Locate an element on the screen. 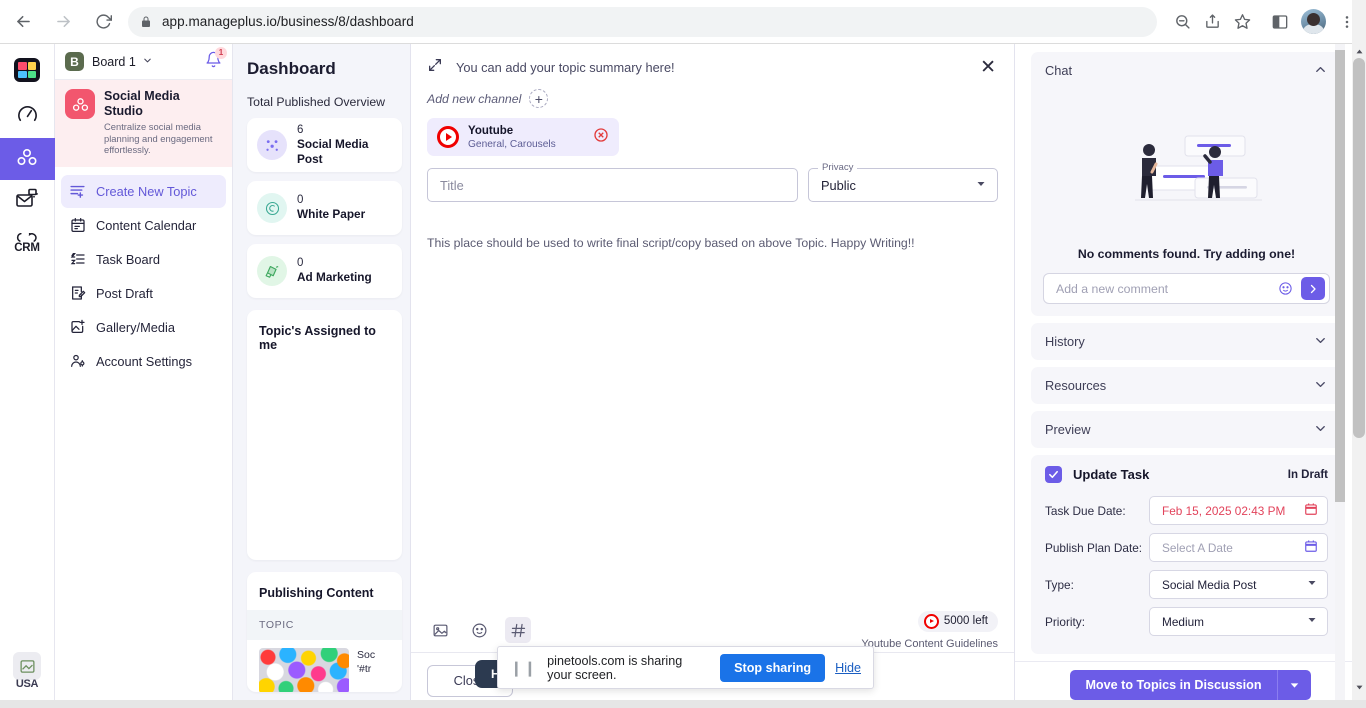 This screenshot has width=1366, height=708. move-to-topics-button: Move to Topics in Discussion is located at coordinates (1173, 685).